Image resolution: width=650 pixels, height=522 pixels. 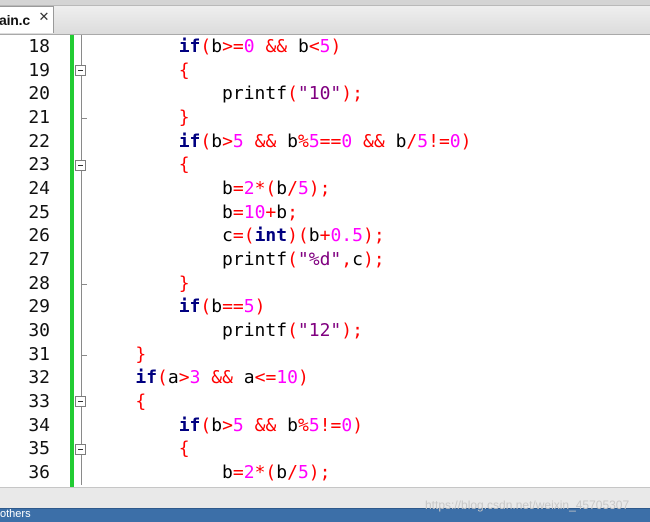 What do you see at coordinates (39, 331) in the screenshot?
I see `line-number: 30` at bounding box center [39, 331].